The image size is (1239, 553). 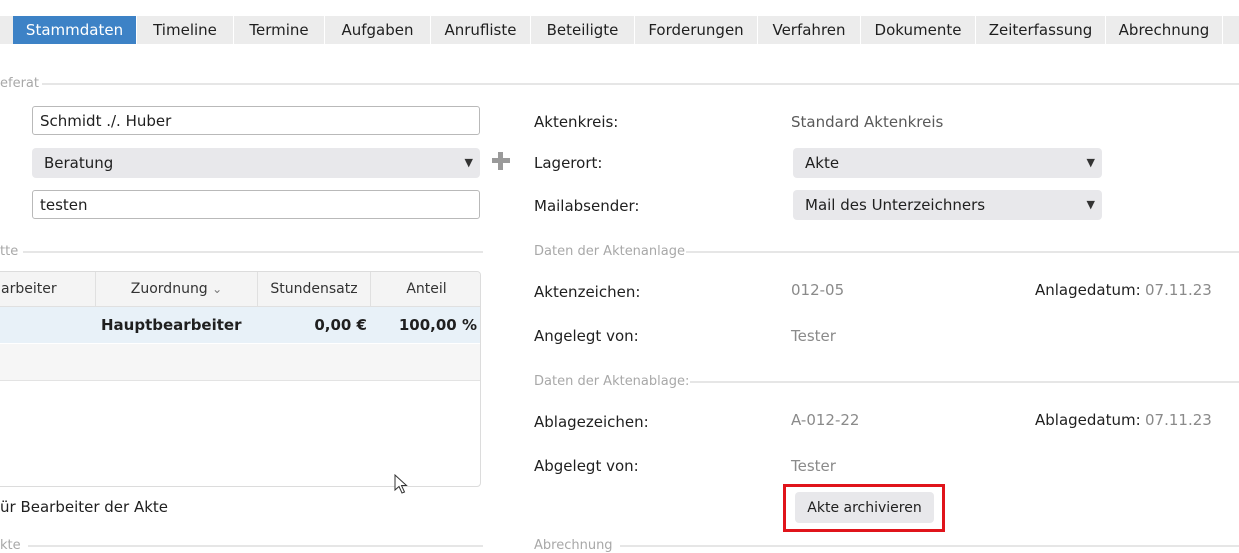 I want to click on note-input, so click(x=256, y=204).